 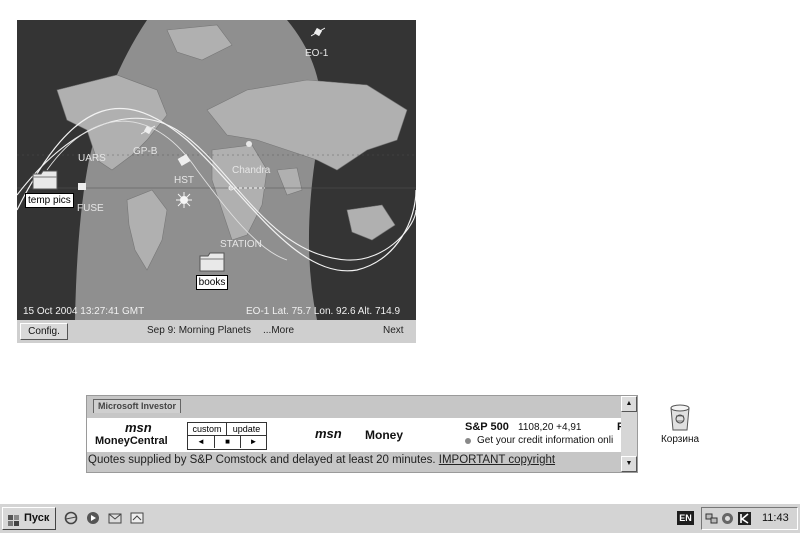 What do you see at coordinates (49, 200) in the screenshot?
I see `folder-label: temp pics` at bounding box center [49, 200].